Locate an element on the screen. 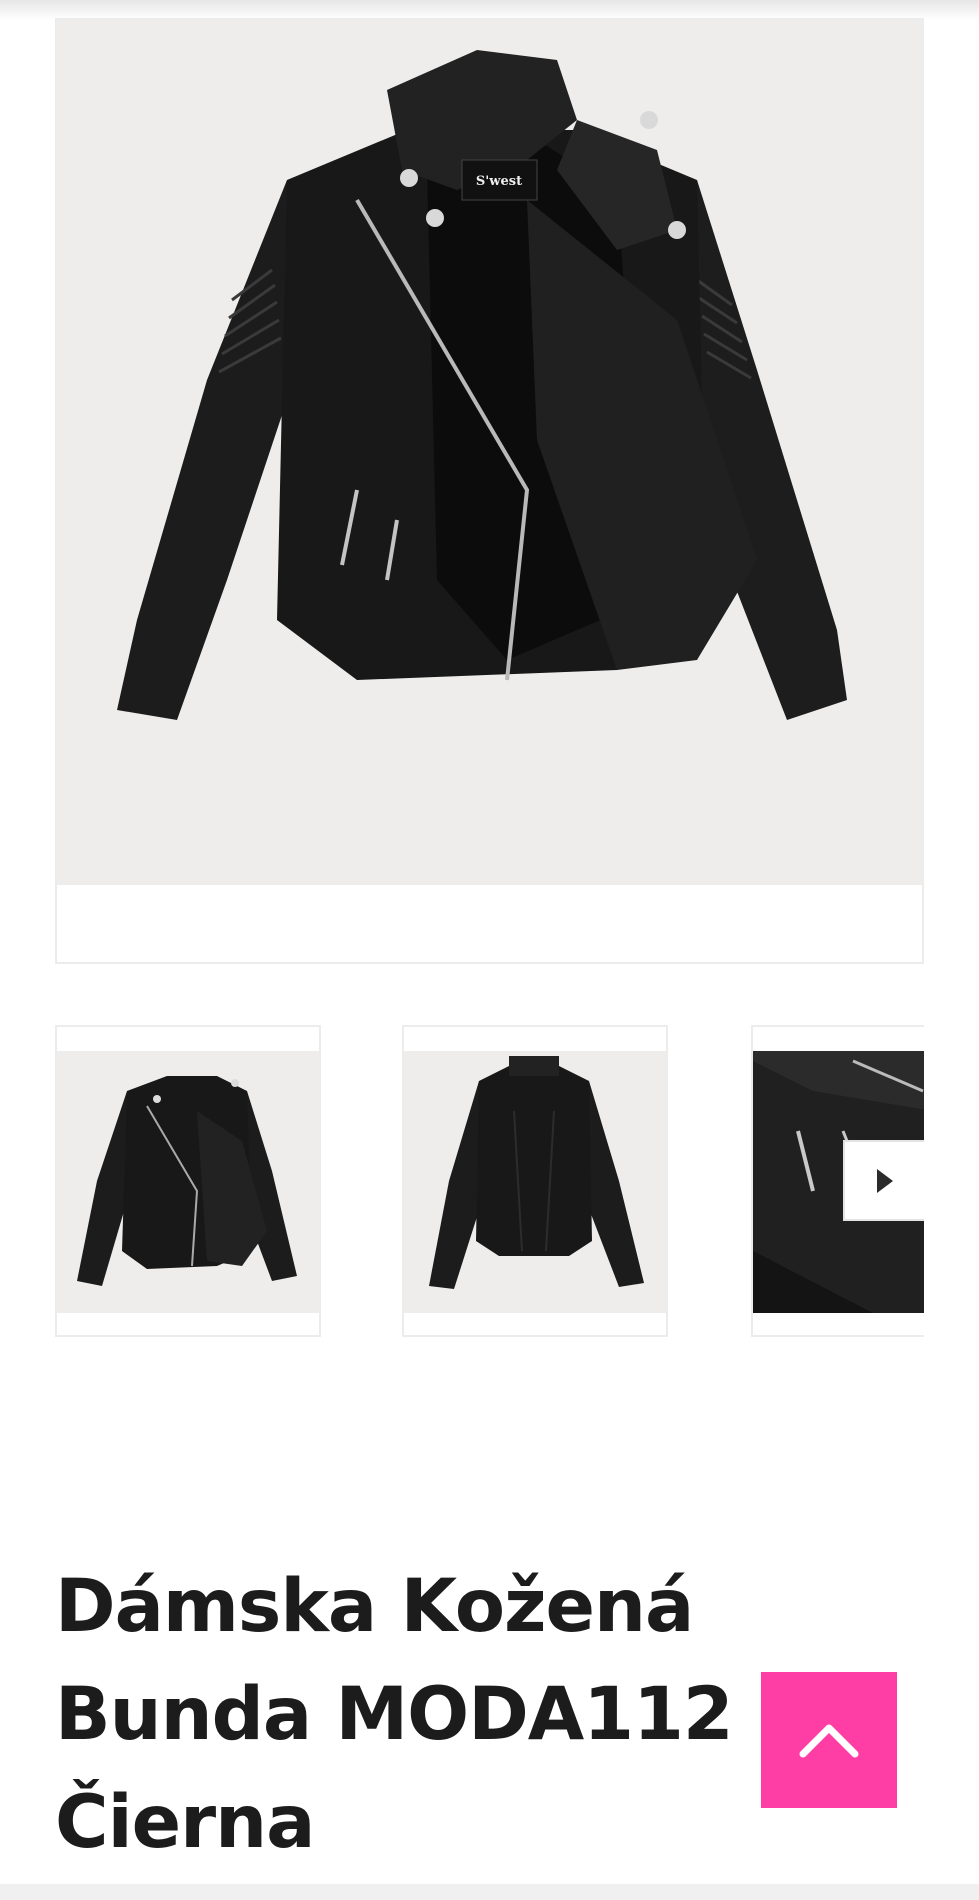 Image resolution: width=979 pixels, height=1900 pixels. jacket-front-thumbnail is located at coordinates (187, 1181).